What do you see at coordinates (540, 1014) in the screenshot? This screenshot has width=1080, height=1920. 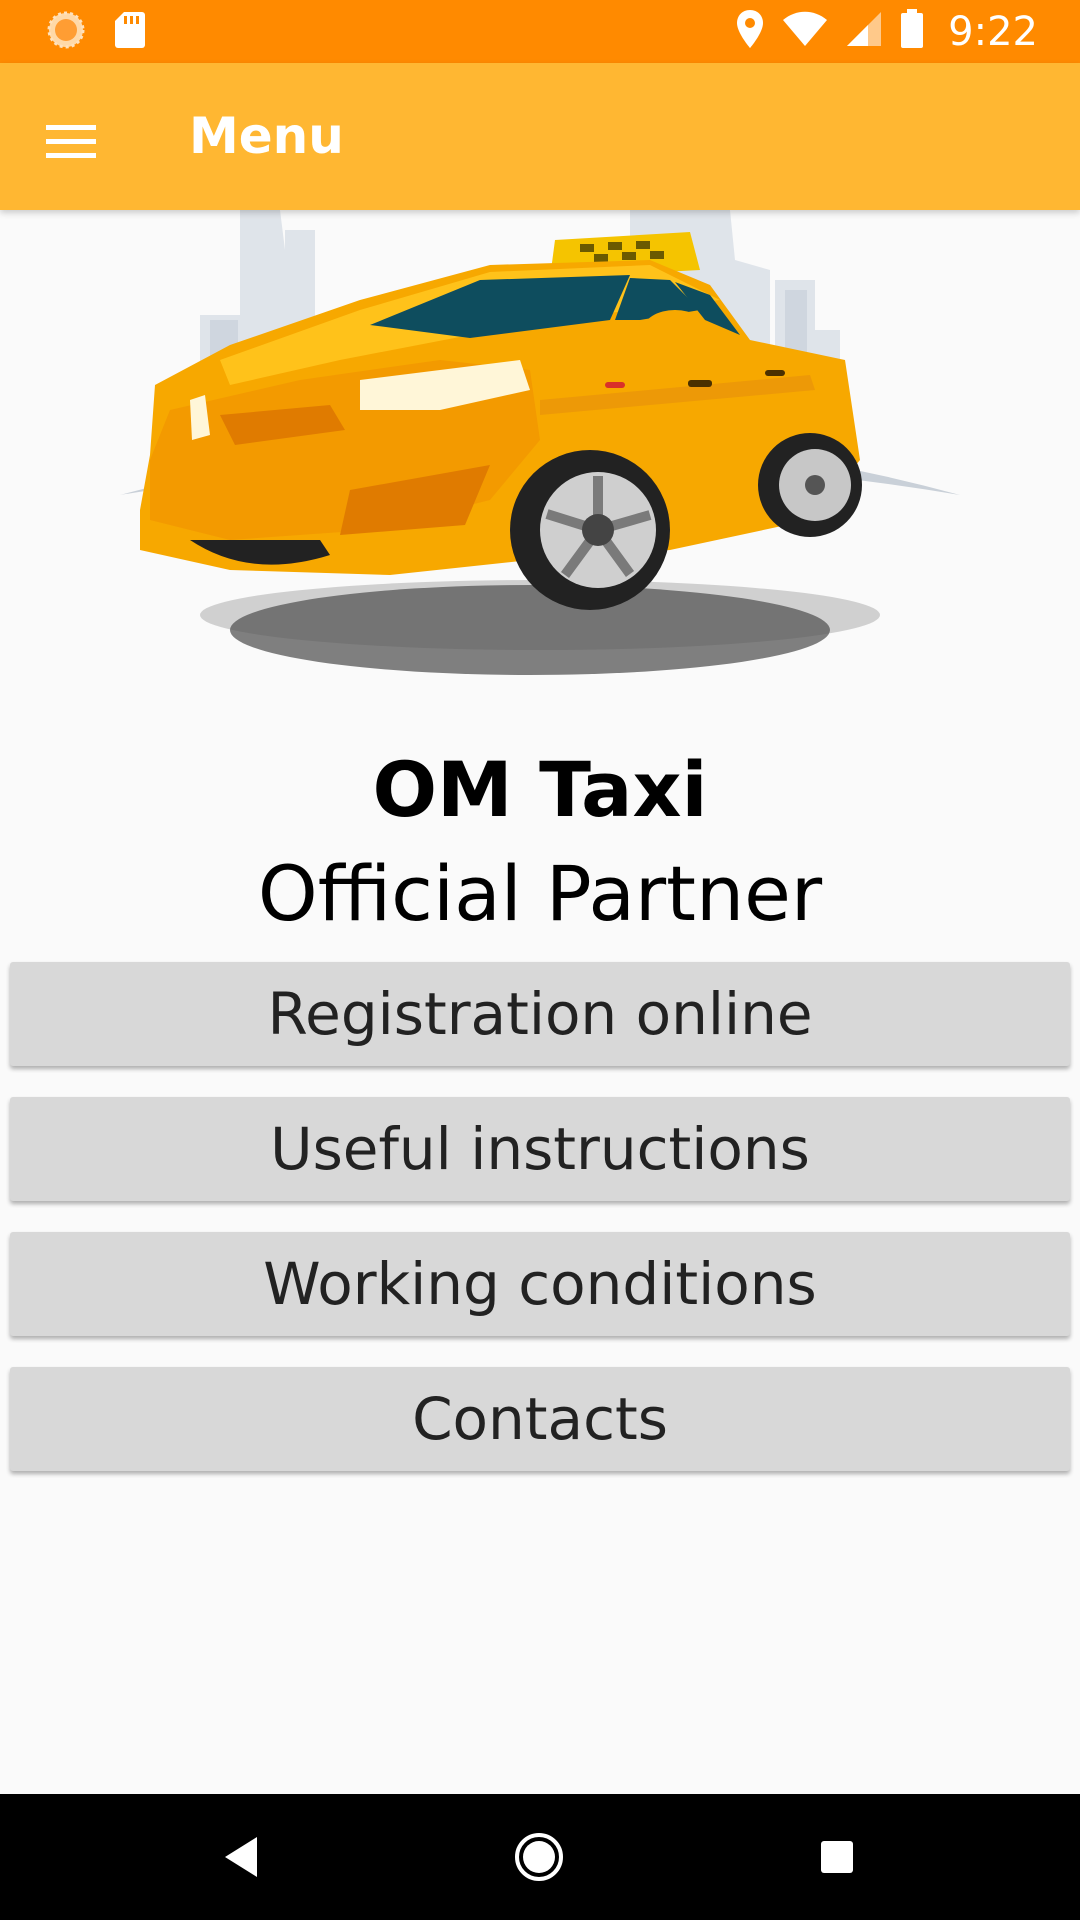 I see `registration-online-button: Registration online` at bounding box center [540, 1014].